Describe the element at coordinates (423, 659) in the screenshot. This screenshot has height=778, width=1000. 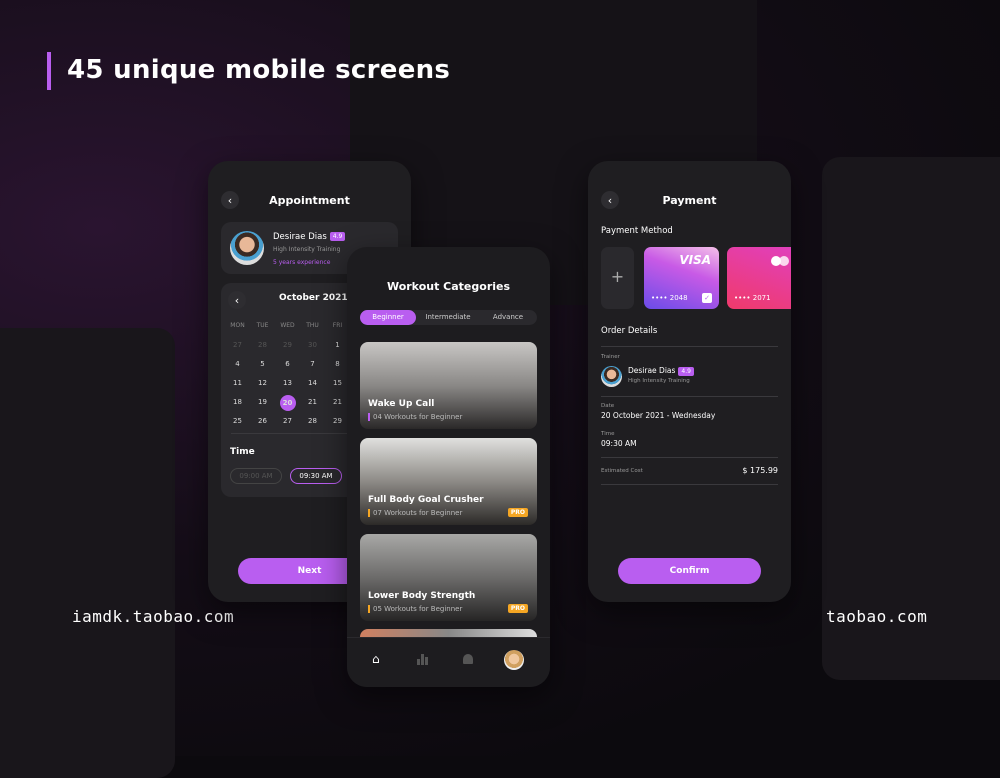
I see `chart-icon` at that location.